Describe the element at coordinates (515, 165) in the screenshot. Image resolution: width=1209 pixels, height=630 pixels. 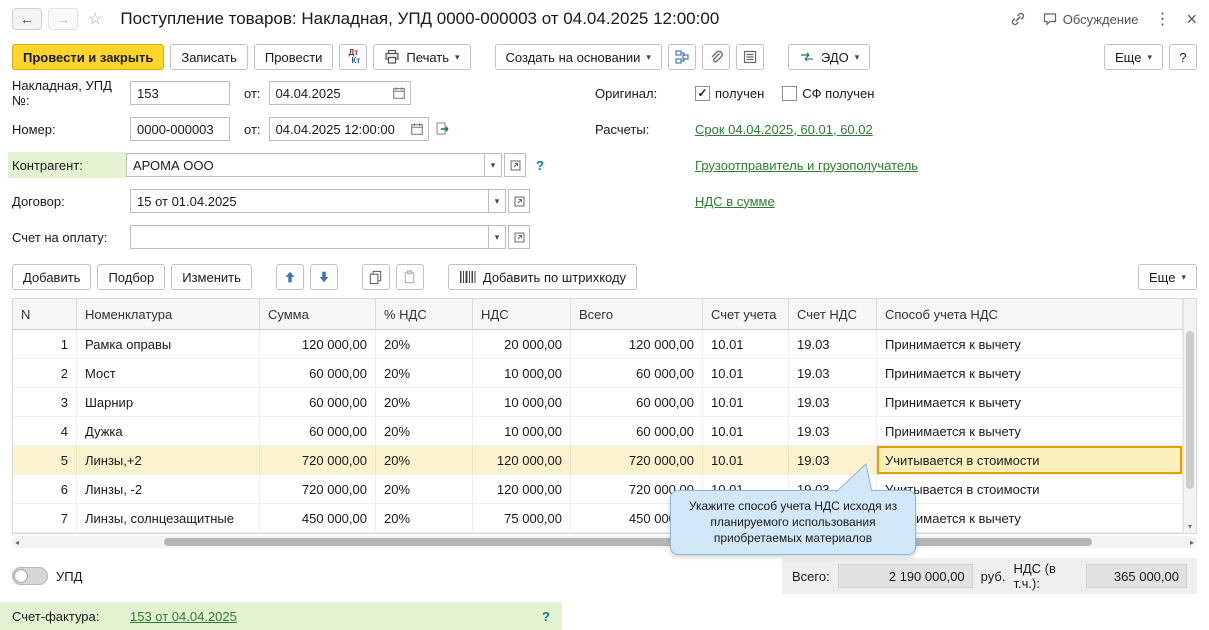
I see `counterparty-open-button` at that location.